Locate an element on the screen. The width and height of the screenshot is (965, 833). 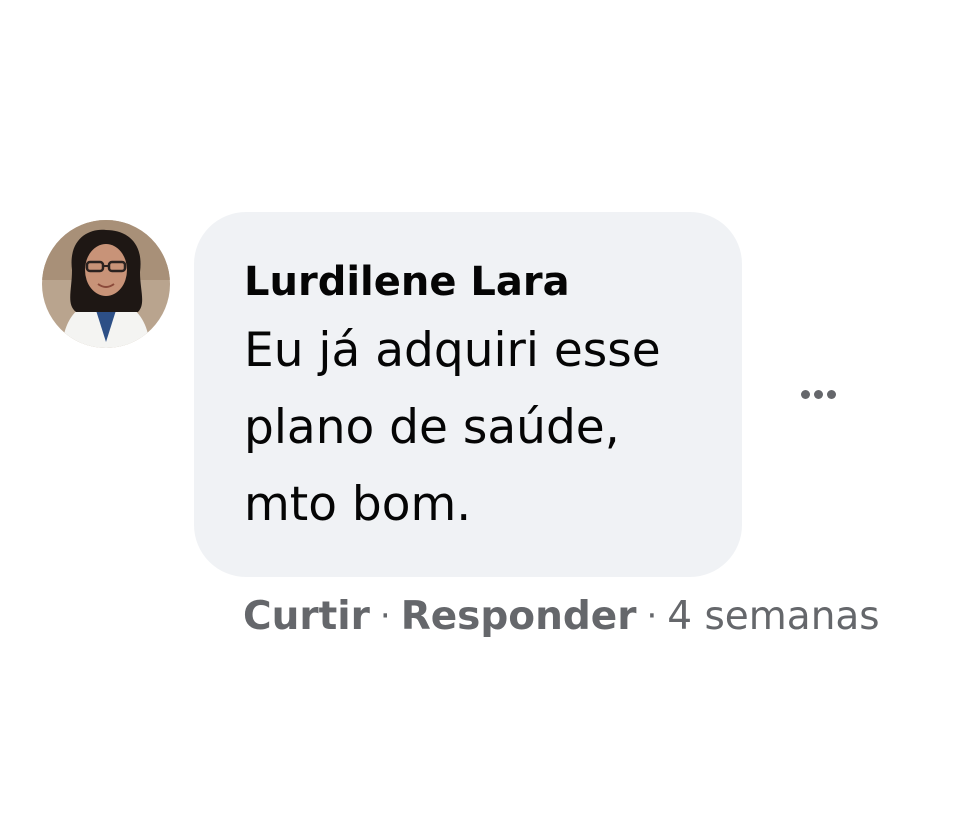
avatar-photo is located at coordinates (106, 284).